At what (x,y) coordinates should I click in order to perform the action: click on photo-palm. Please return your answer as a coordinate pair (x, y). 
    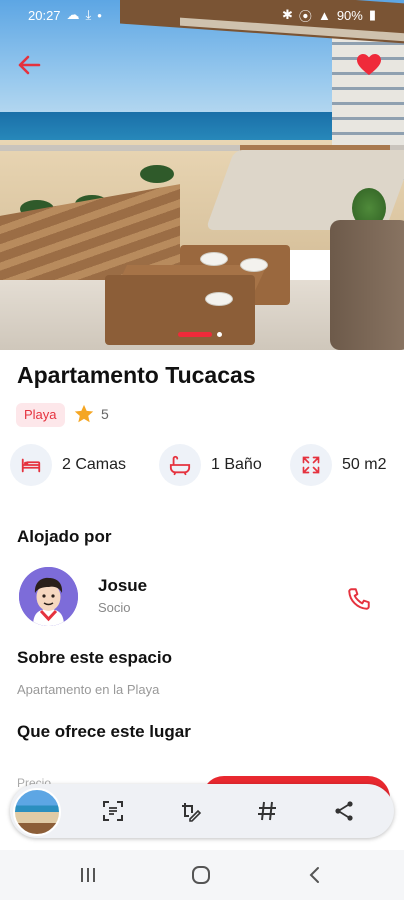
    Looking at the image, I should click on (157, 174).